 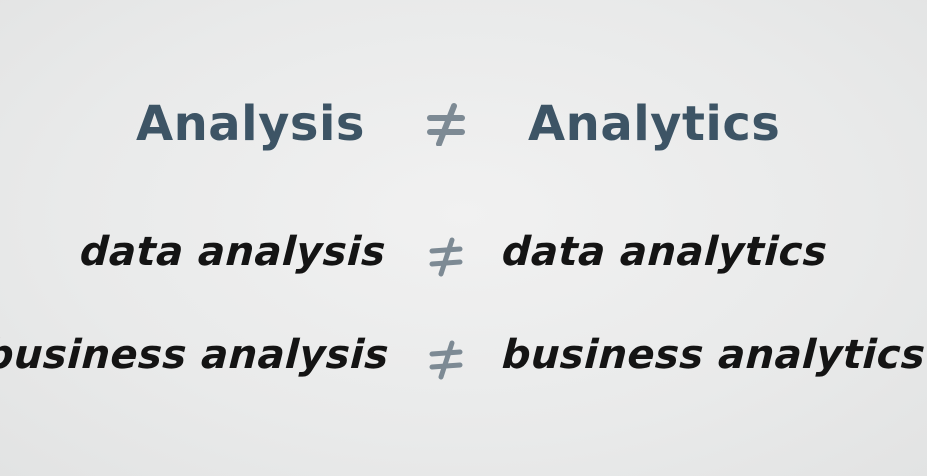 I want to click on business-analysis-label: business analysis, so click(x=195, y=355).